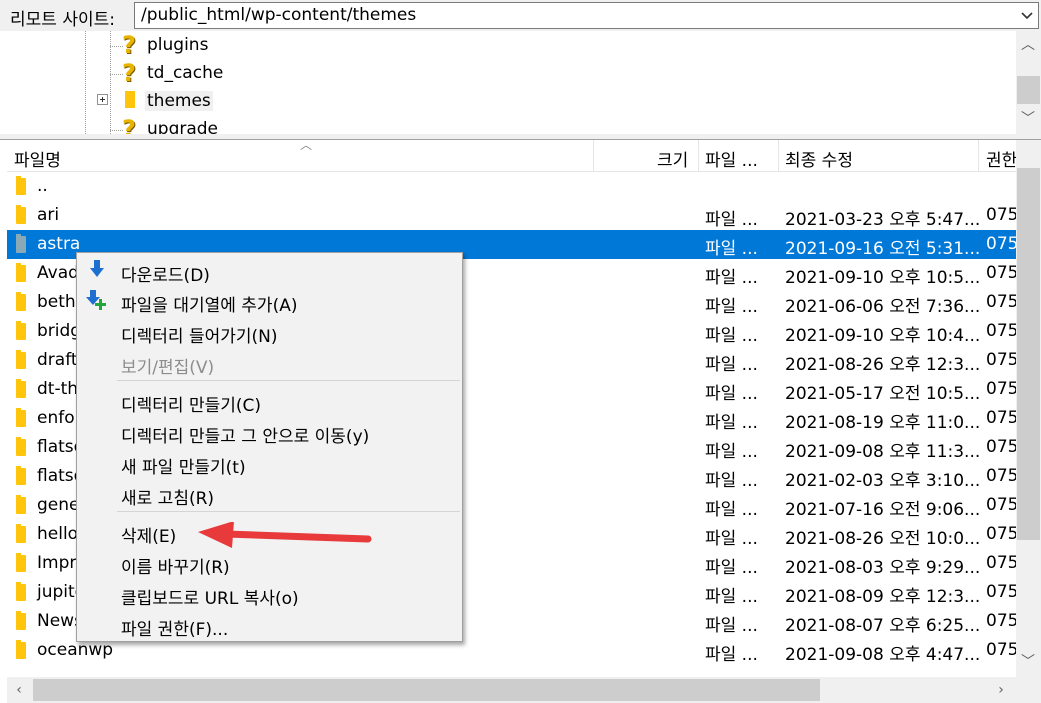  What do you see at coordinates (672, 158) in the screenshot?
I see `column-header-size: 크기` at bounding box center [672, 158].